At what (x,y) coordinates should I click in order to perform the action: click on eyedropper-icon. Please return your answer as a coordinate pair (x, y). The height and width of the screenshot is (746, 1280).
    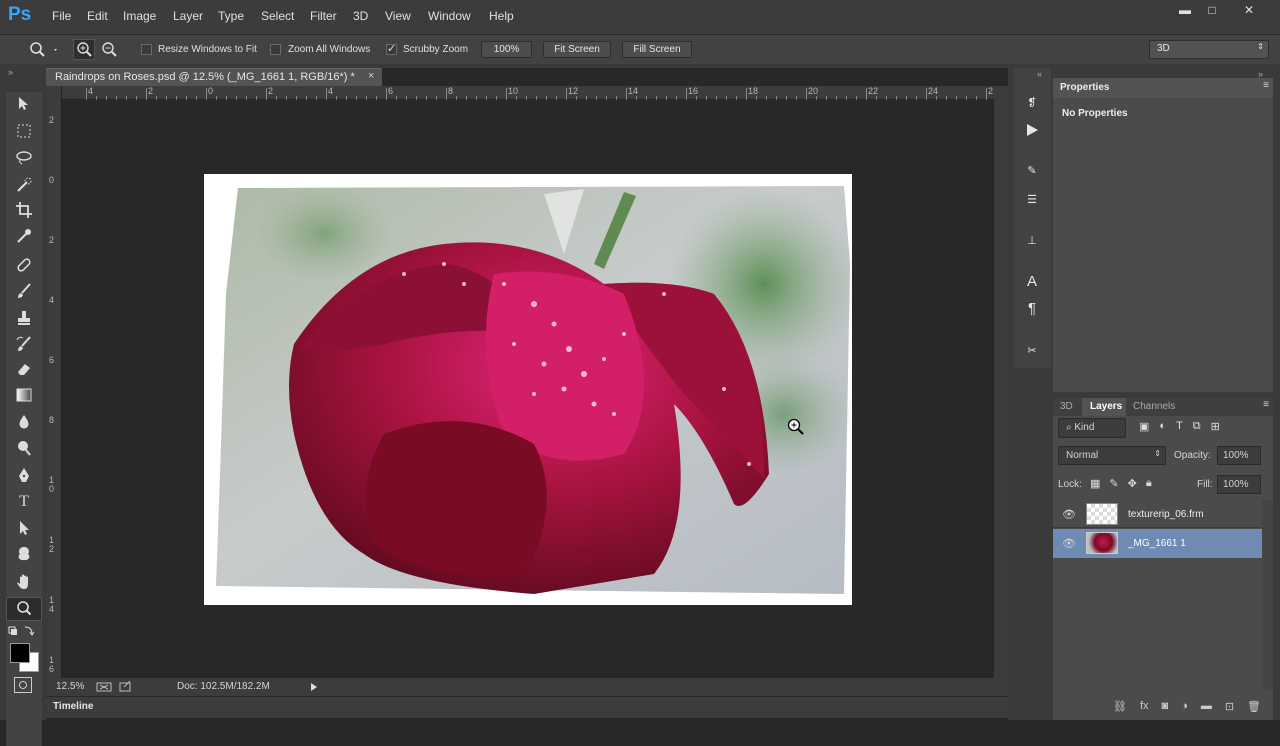
    Looking at the image, I should click on (24, 236).